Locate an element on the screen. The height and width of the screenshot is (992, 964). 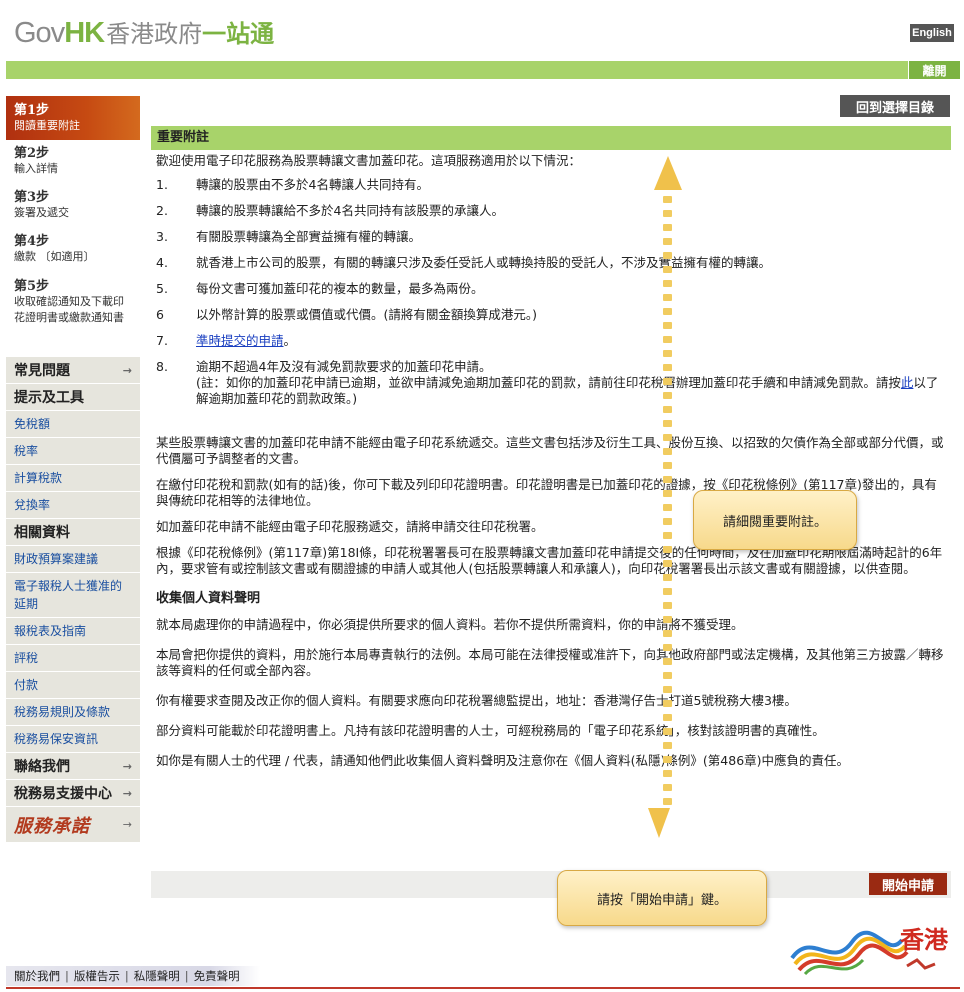
list-text: 轉讓的股票由不多於4名轉讓人共同持有。 is located at coordinates (312, 184).